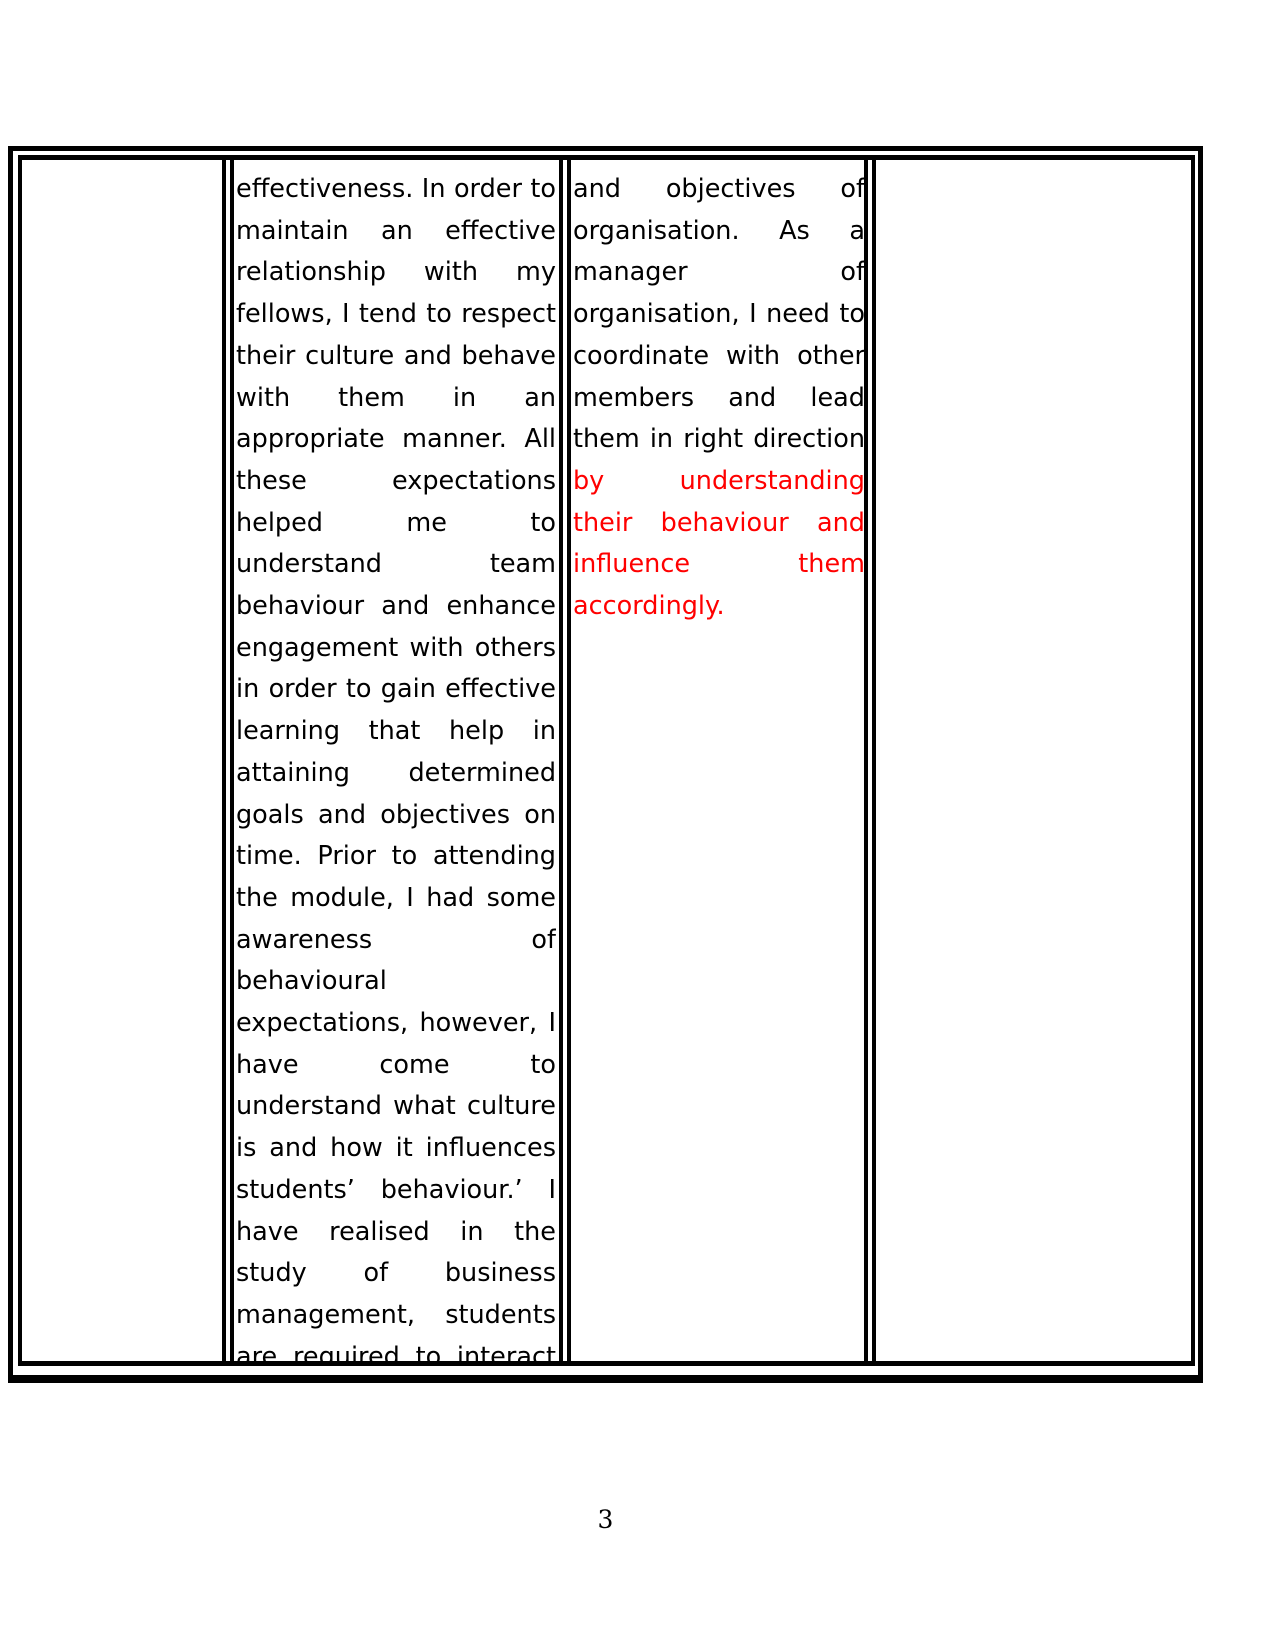 This screenshot has height=1650, width=1275. Describe the element at coordinates (20, 760) in the screenshot. I see `table-border-left-inner` at that location.